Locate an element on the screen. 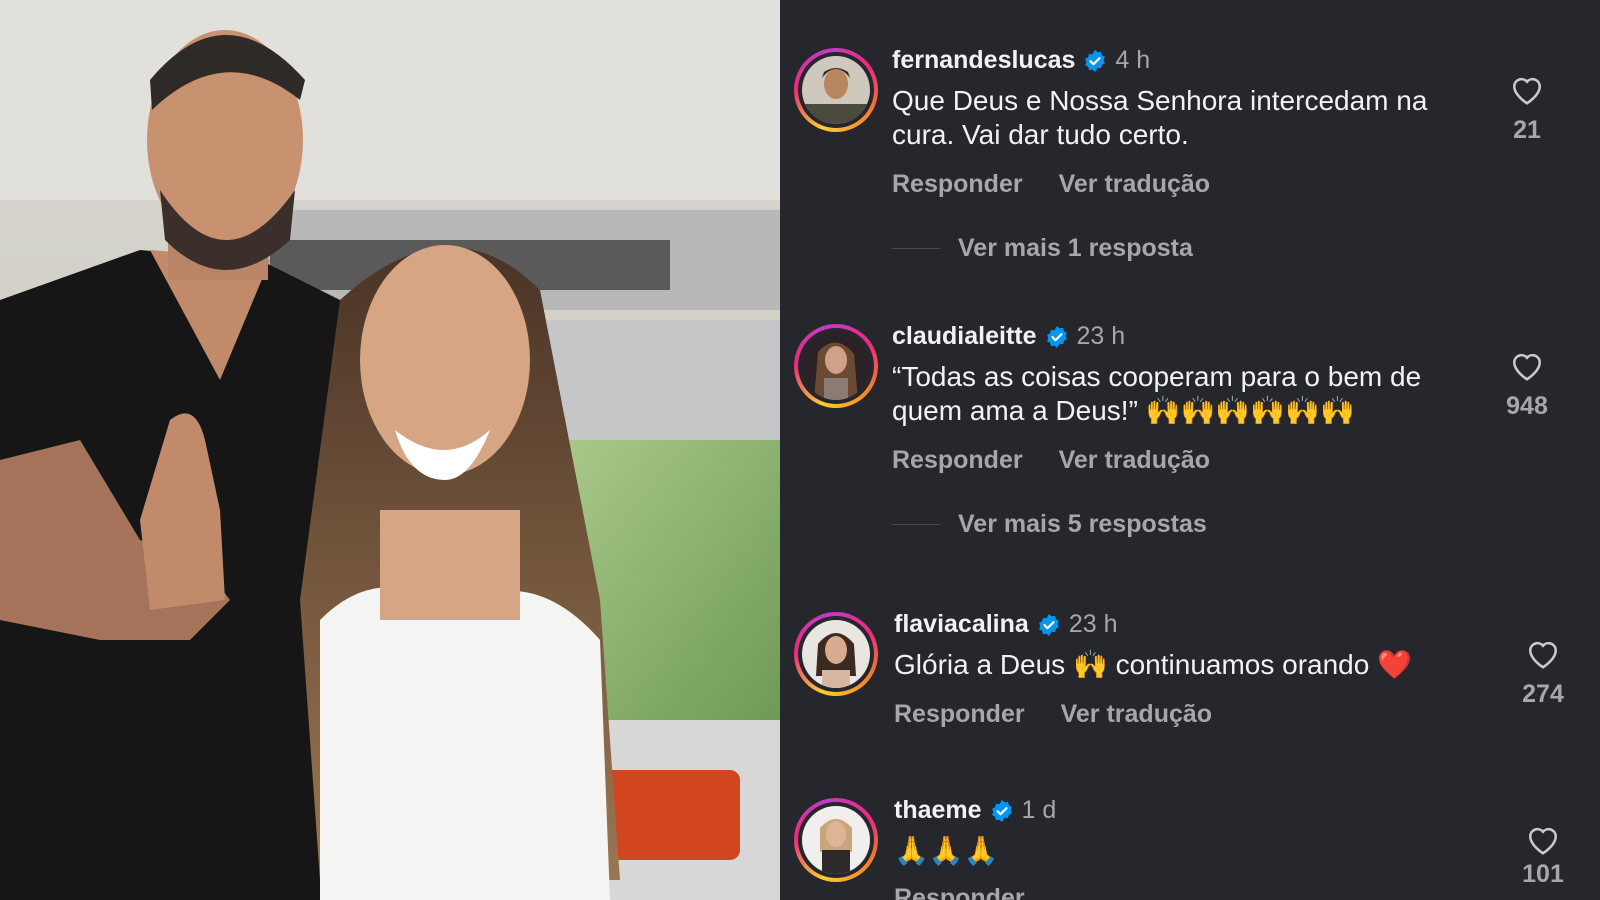 The height and width of the screenshot is (900, 1600). view-more-replies: Ver mais 5 respostas is located at coordinates (1049, 524).